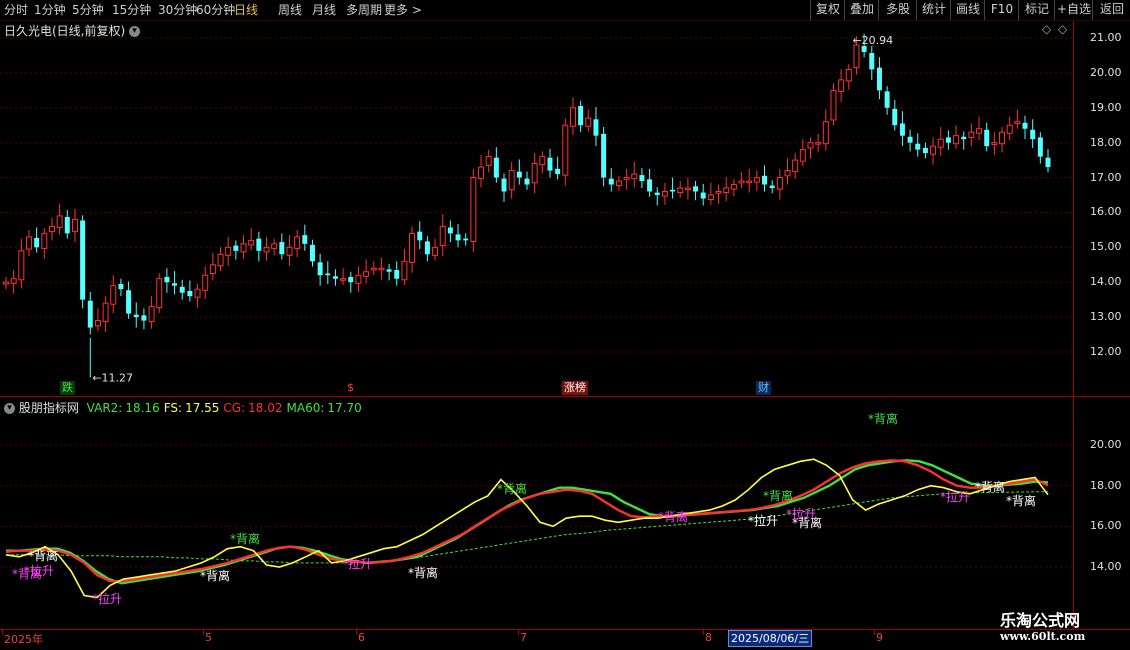 Image resolution: width=1130 pixels, height=650 pixels. I want to click on price-axis-tick: 17.00, so click(1106, 177).